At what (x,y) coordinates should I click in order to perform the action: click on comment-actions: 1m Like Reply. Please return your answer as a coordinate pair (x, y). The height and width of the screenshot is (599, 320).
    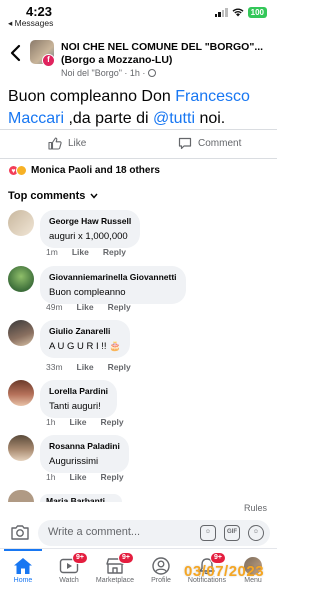
    Looking at the image, I should click on (86, 252).